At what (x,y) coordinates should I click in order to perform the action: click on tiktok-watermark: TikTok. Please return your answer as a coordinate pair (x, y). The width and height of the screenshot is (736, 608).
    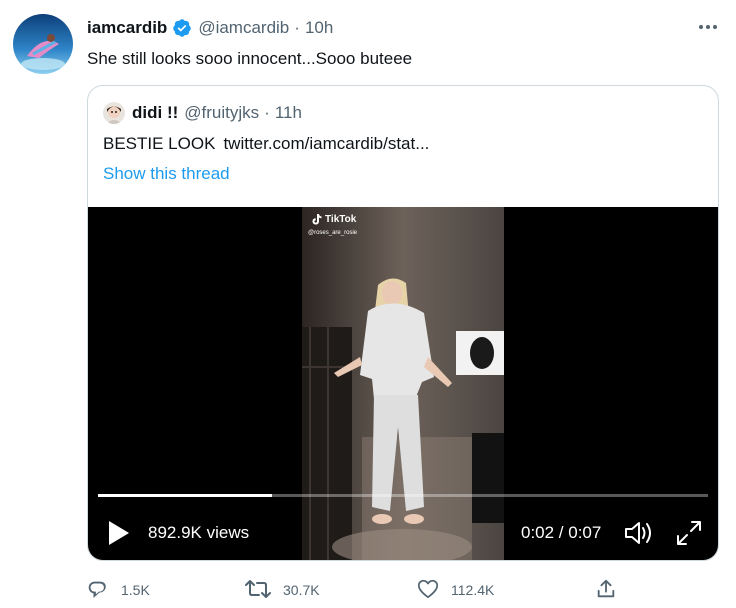
    Looking at the image, I should click on (334, 219).